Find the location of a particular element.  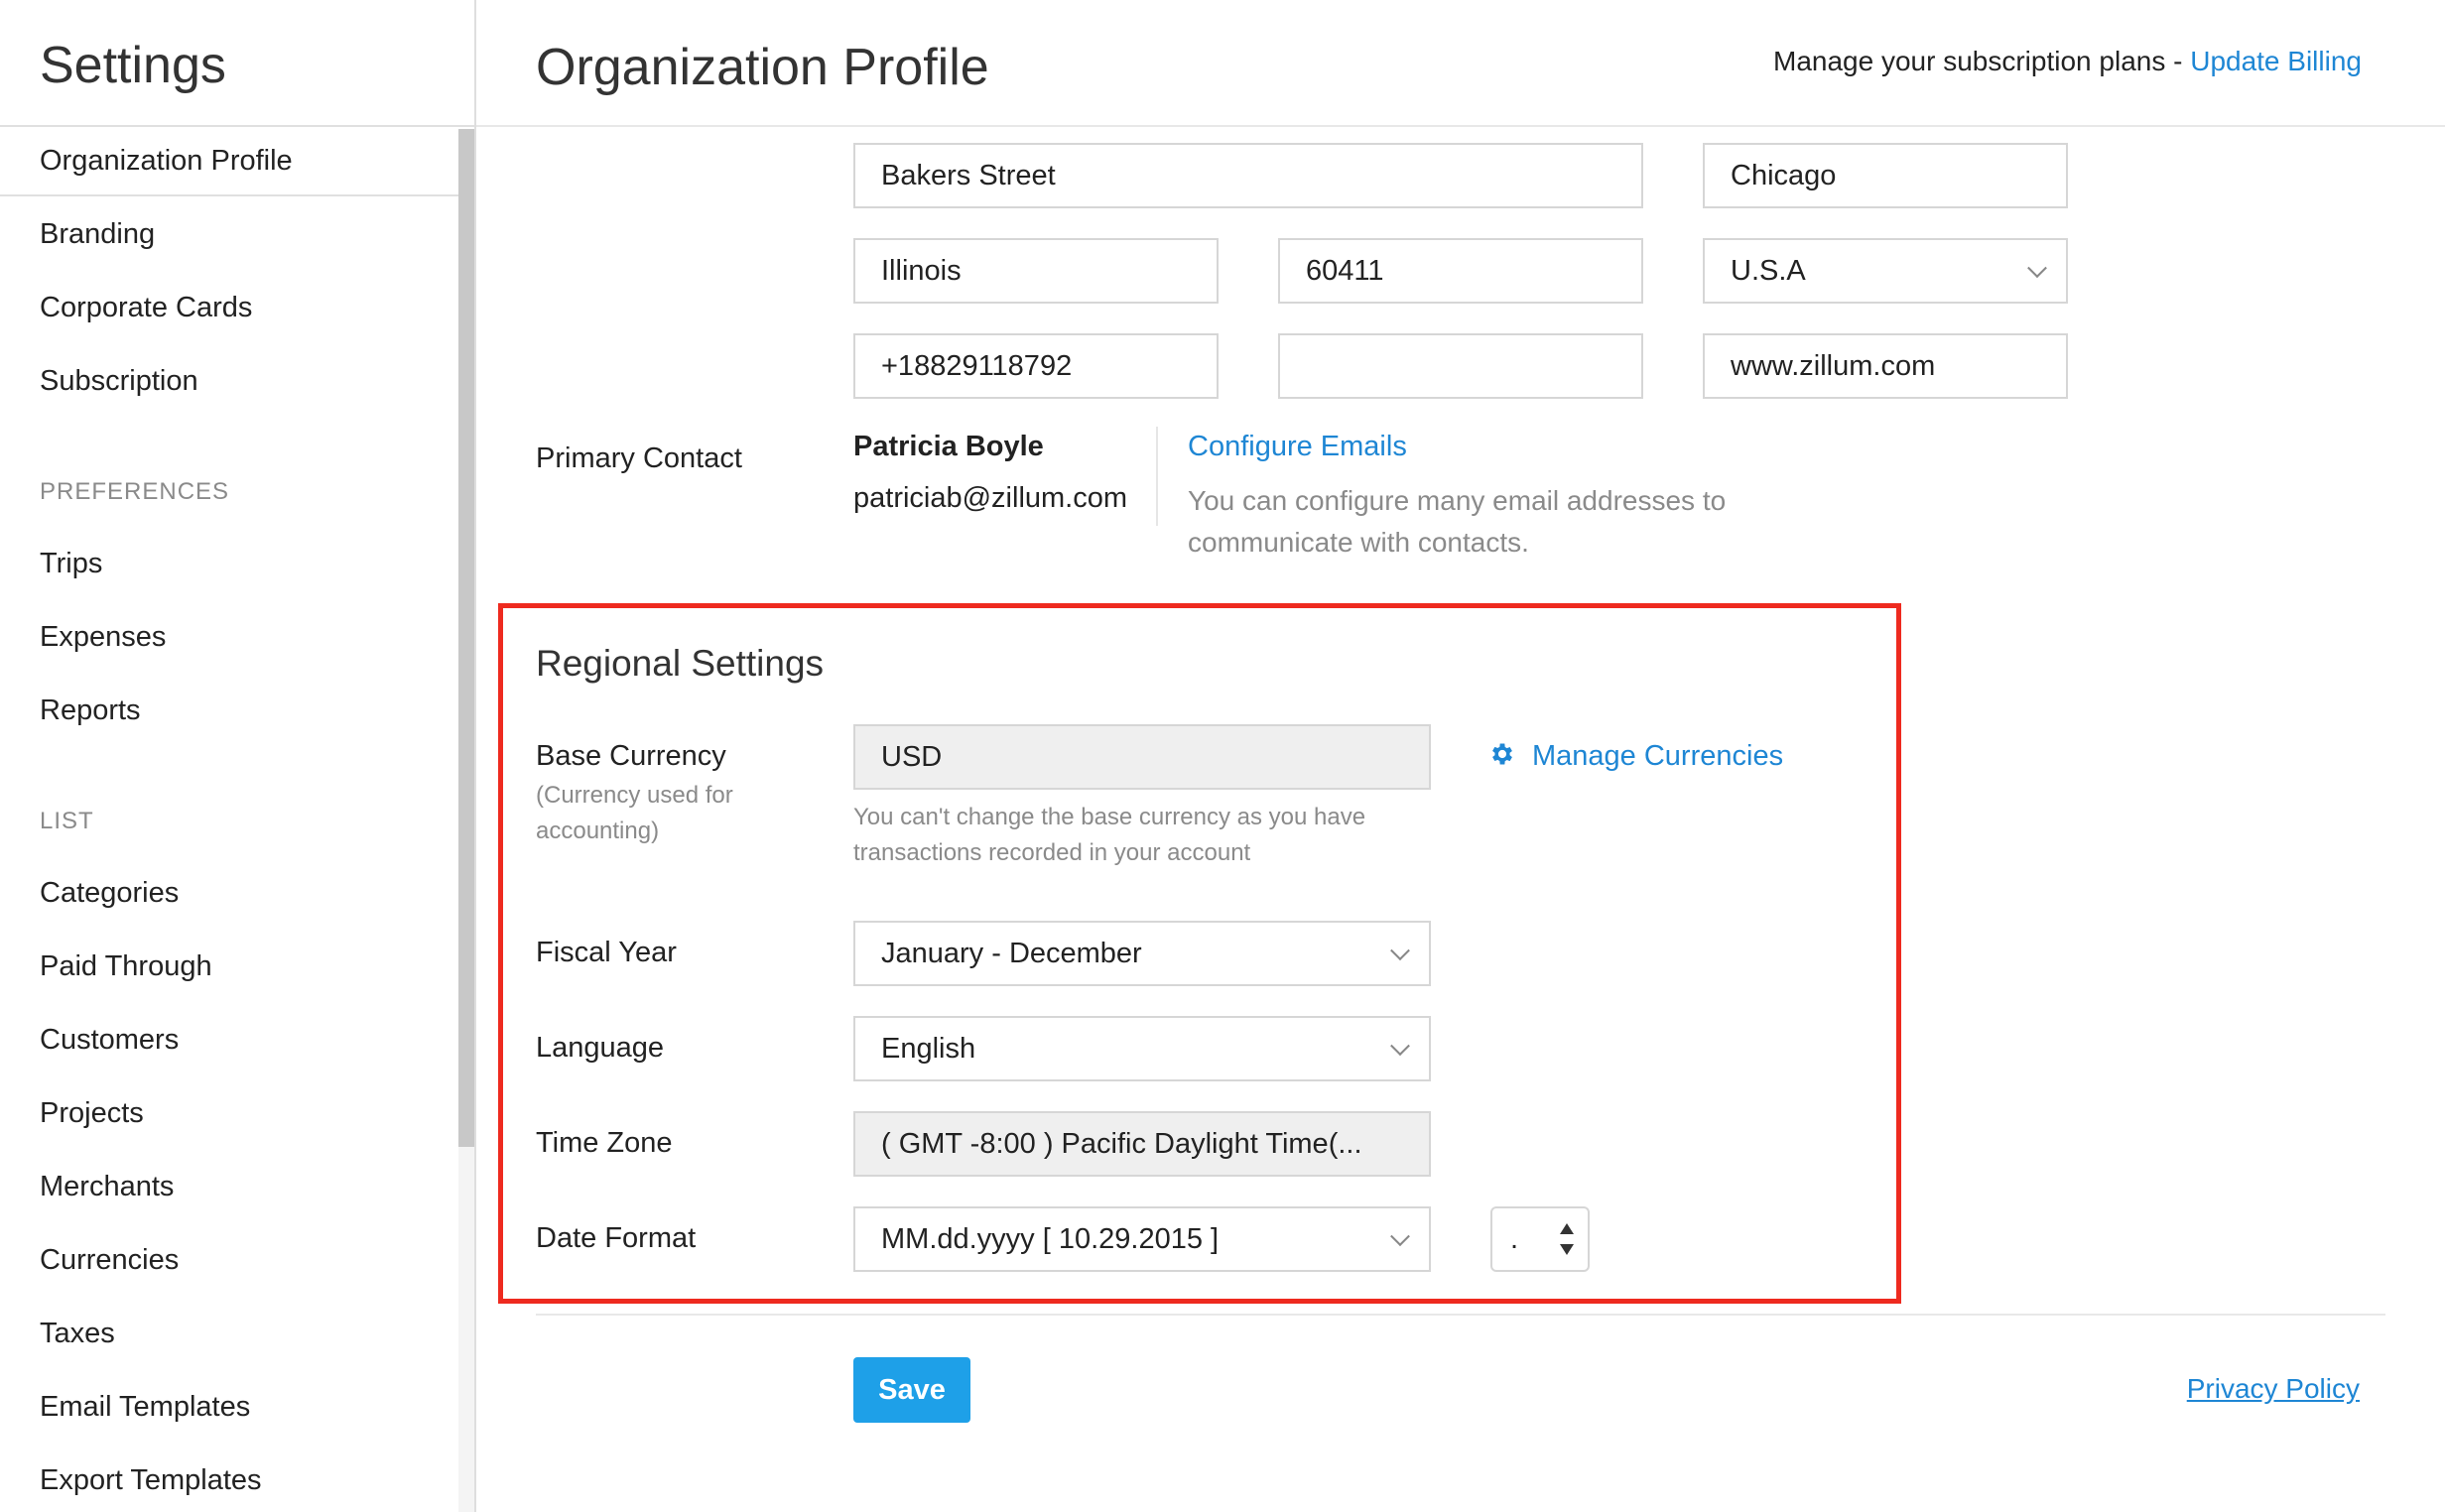

privacy-policy-link: Privacy Policy is located at coordinates (2274, 1389).